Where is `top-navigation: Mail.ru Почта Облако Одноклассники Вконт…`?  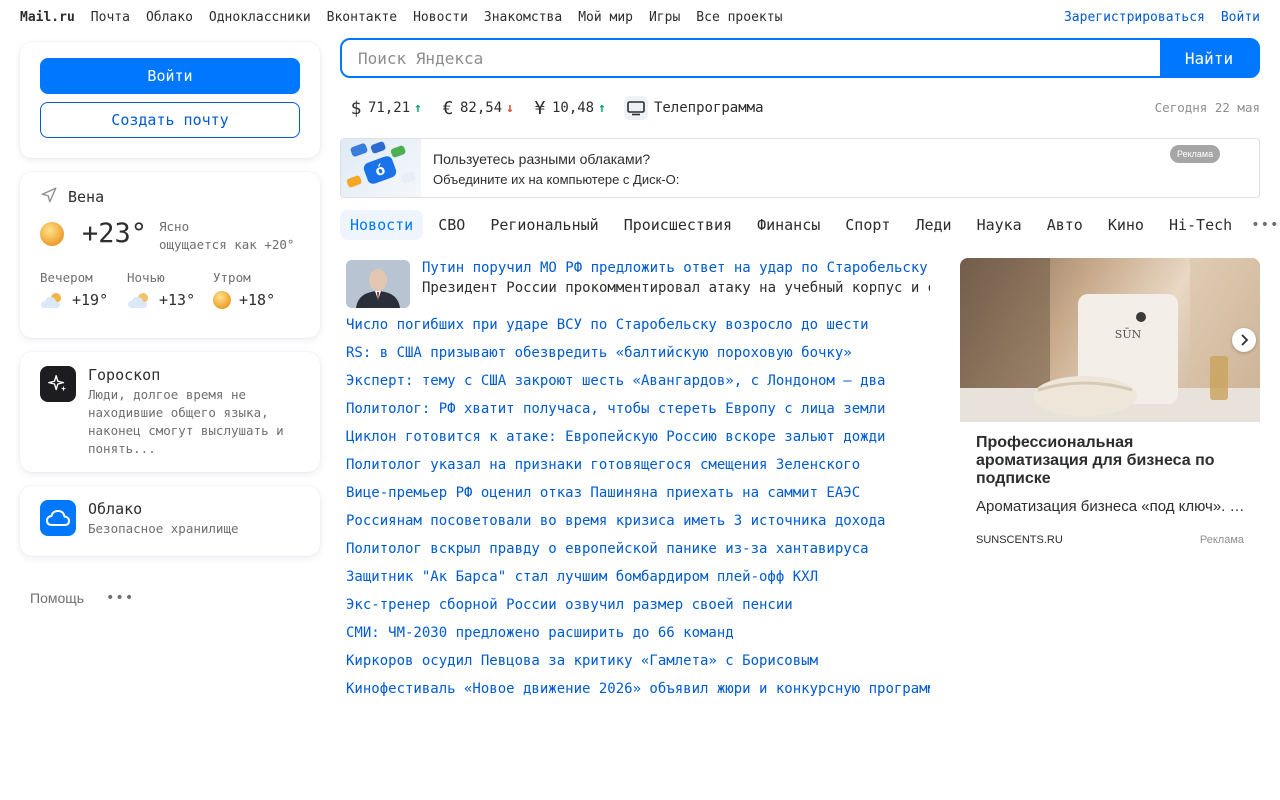
top-navigation: Mail.ru Почта Облако Одноклассники Вконт… is located at coordinates (640, 17).